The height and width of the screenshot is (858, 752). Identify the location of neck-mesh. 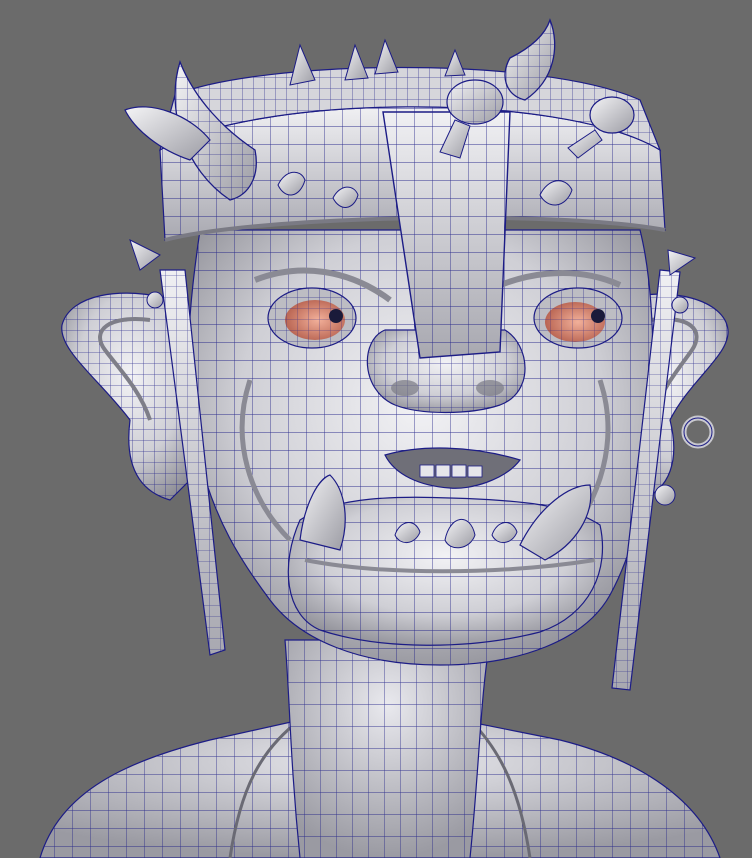
(387, 748).